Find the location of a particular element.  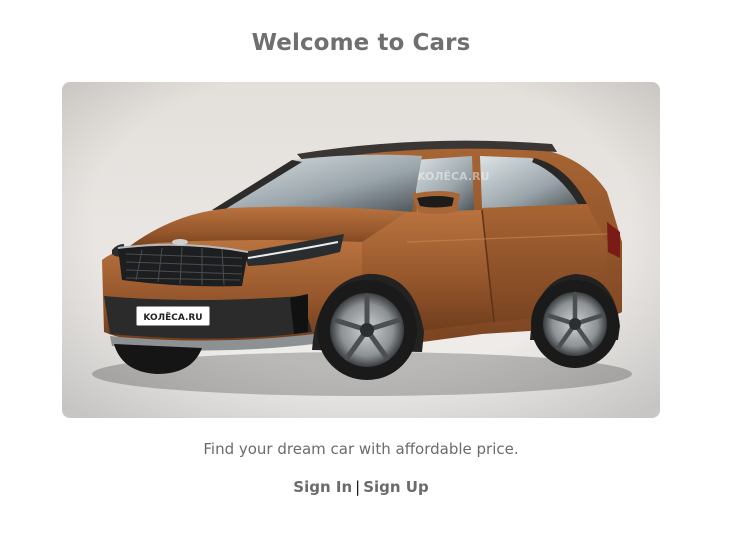

sign-in-link: Sign In is located at coordinates (322, 487).